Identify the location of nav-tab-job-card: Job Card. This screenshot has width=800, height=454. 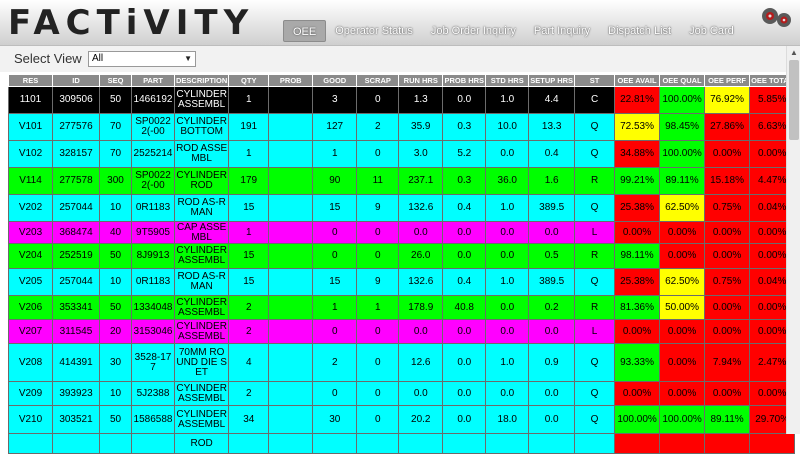
(711, 31).